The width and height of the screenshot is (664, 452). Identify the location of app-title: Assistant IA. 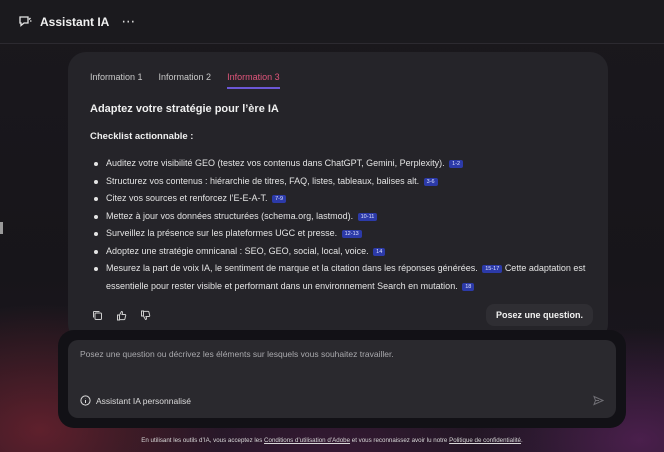
(75, 21).